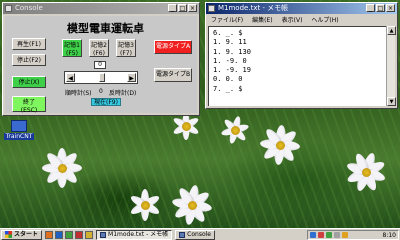  Describe the element at coordinates (228, 79) in the screenshot. I see `text-line: 0. 0. 0` at that location.